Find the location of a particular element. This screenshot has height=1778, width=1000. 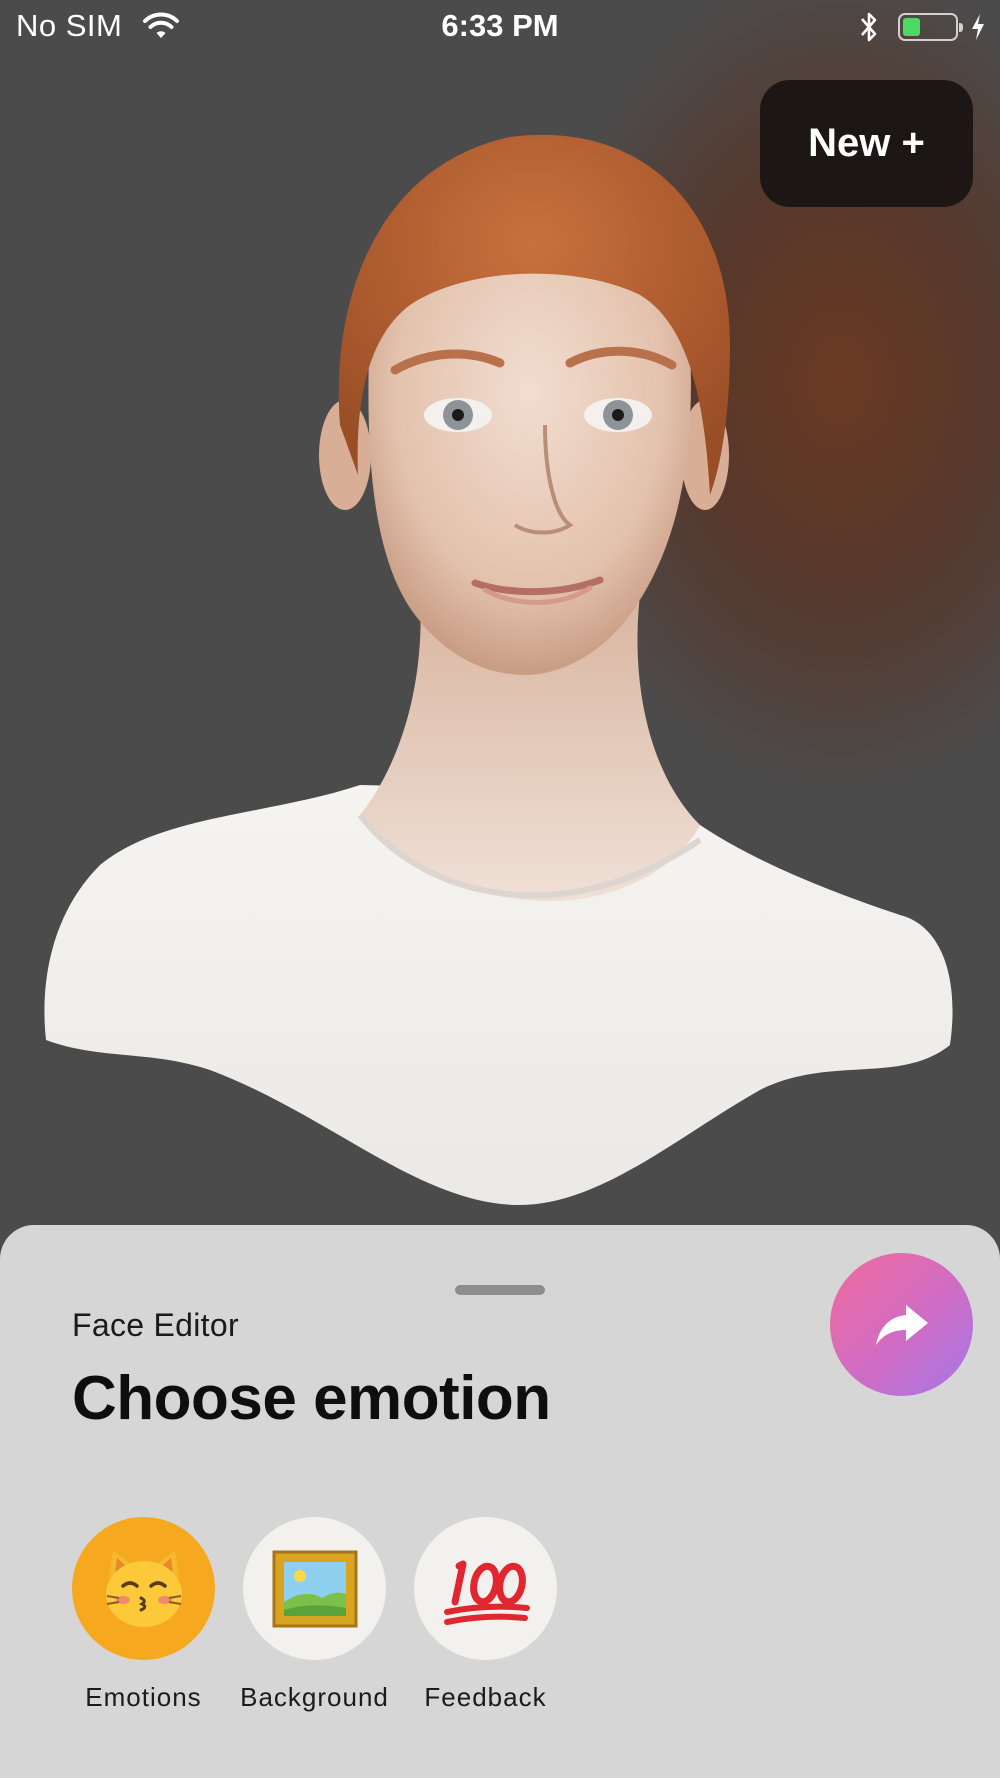

sheet-title: Choose emotion is located at coordinates (311, 1398).